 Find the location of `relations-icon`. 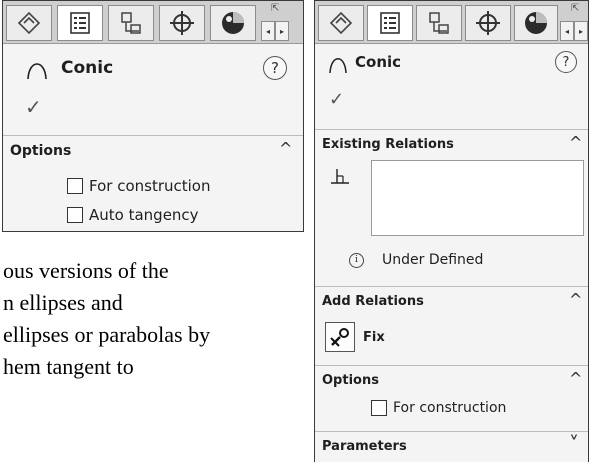

relations-icon is located at coordinates (340, 176).